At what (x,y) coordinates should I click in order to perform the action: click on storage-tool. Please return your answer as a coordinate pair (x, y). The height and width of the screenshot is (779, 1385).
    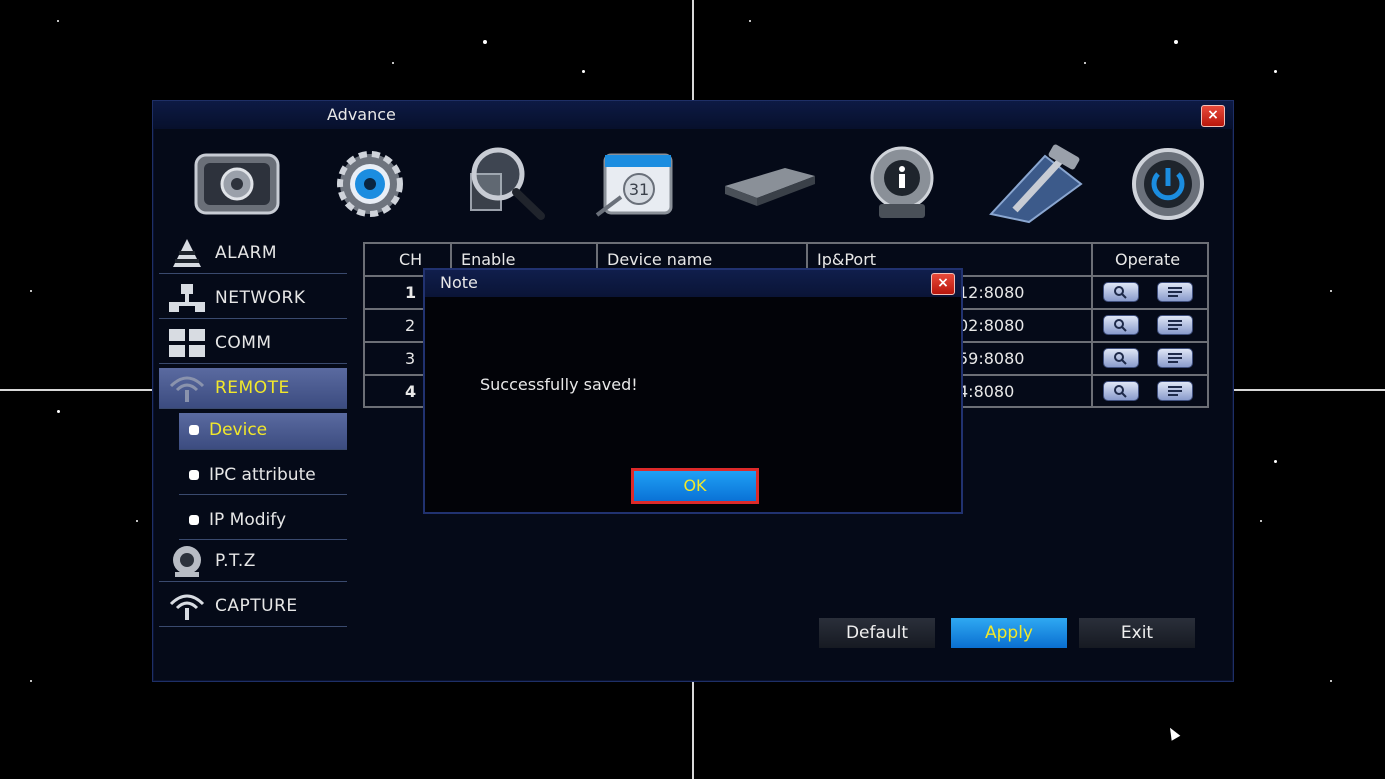
    Looking at the image, I should click on (769, 184).